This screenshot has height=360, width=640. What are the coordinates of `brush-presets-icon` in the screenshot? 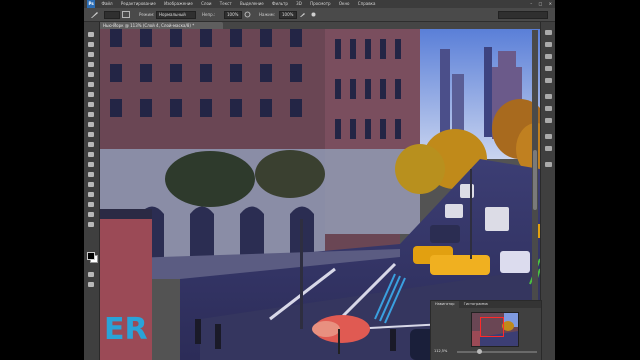 It's located at (548, 56).